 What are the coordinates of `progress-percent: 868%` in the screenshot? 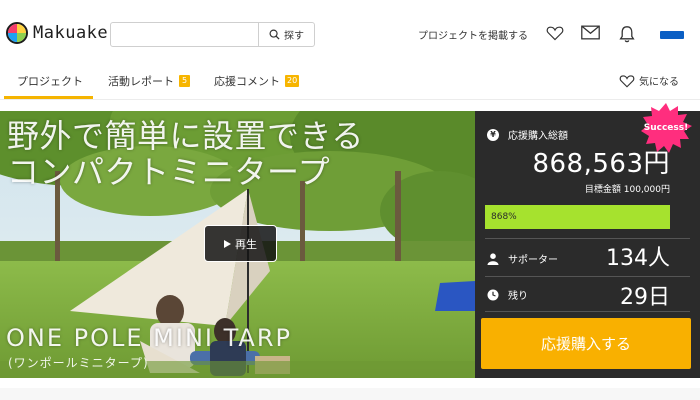 It's located at (504, 217).